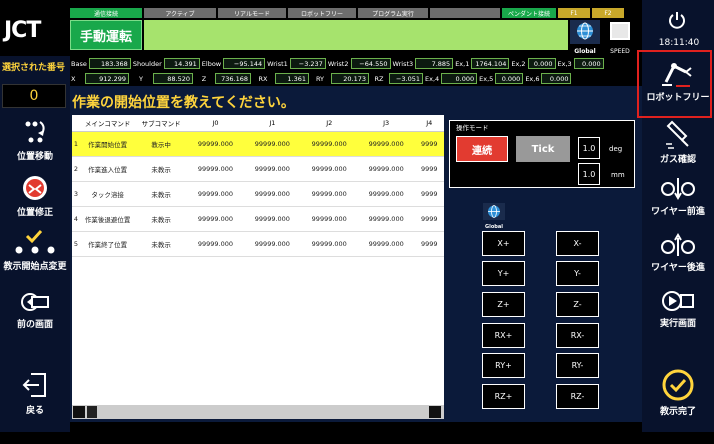  I want to click on teach-start-change-icon, so click(35, 241).